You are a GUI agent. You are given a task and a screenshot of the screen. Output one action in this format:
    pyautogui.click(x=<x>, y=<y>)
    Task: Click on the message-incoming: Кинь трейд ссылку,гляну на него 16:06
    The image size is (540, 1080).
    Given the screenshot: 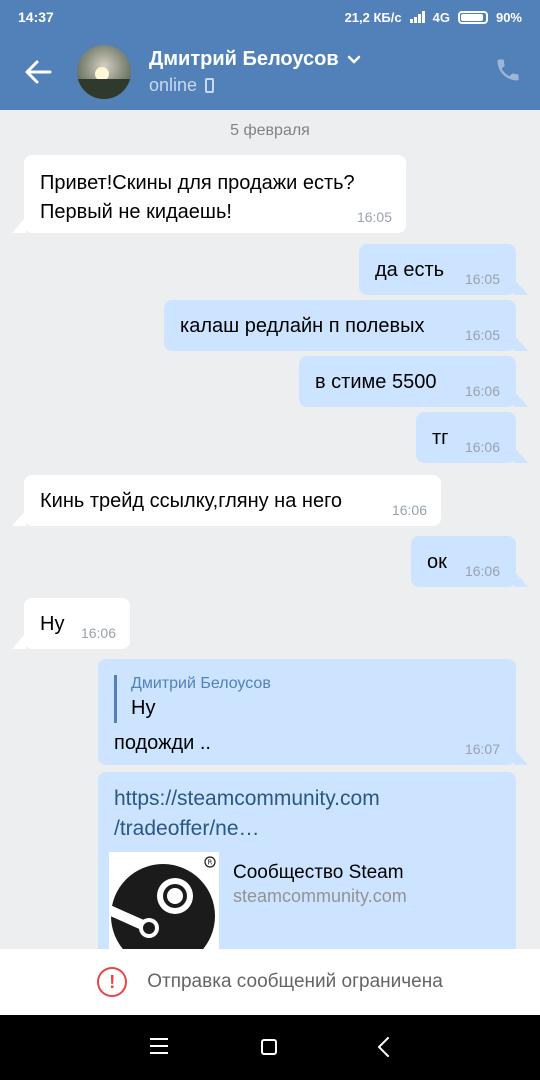 What is the action you would take?
    pyautogui.click(x=226, y=500)
    